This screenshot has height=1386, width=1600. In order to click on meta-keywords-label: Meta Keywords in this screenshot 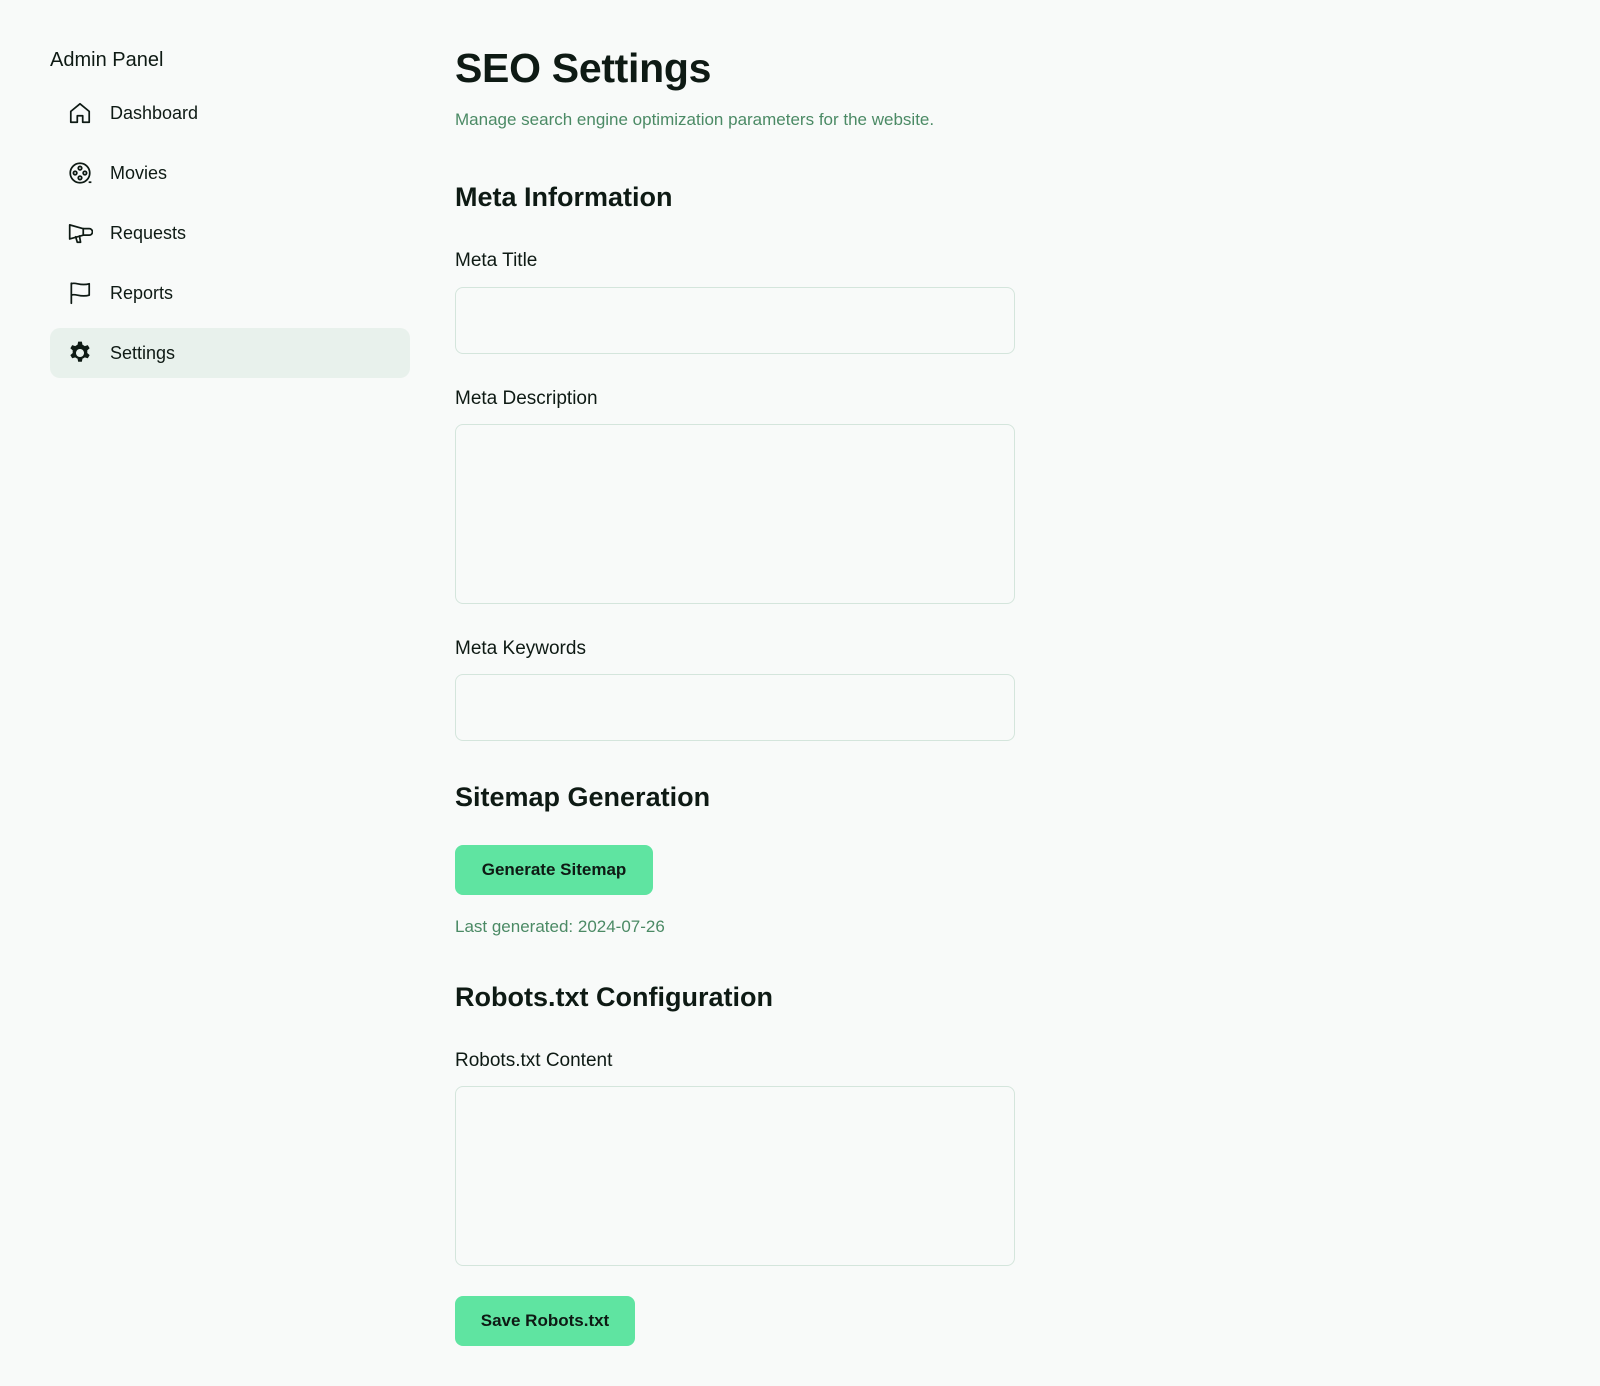, I will do `click(520, 648)`.